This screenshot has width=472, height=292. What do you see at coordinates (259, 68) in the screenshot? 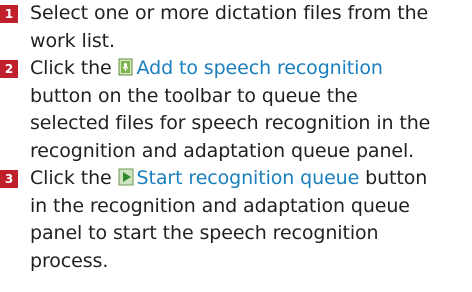
I see `add-to-speech-recognition-button-label: Add to speech recognition` at bounding box center [259, 68].